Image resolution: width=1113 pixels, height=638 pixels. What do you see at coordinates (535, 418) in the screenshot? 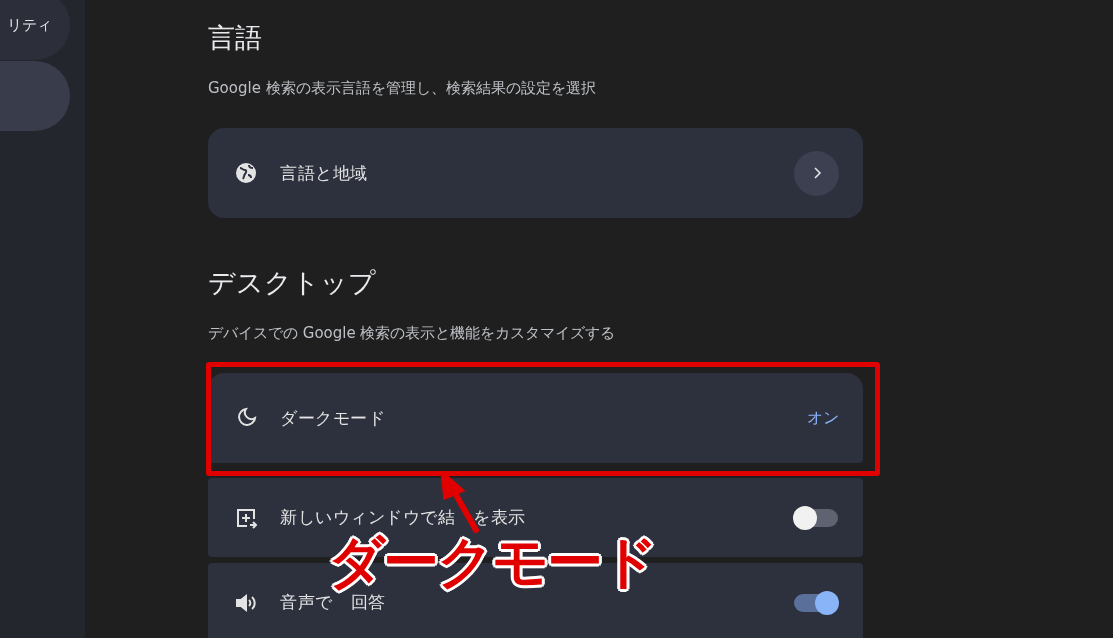
I see `settings-row: ダークモード オン` at bounding box center [535, 418].